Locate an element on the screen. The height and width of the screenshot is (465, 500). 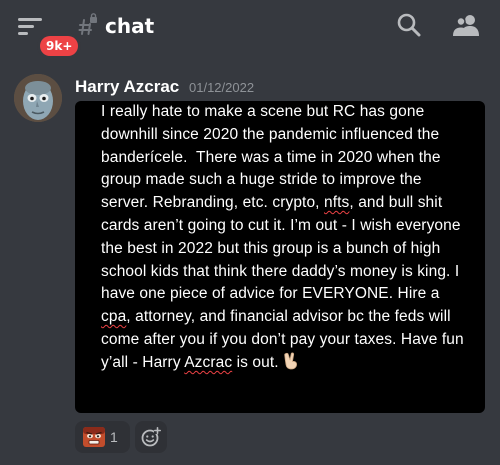
channel-header: 9k+ chat is located at coordinates (250, 28).